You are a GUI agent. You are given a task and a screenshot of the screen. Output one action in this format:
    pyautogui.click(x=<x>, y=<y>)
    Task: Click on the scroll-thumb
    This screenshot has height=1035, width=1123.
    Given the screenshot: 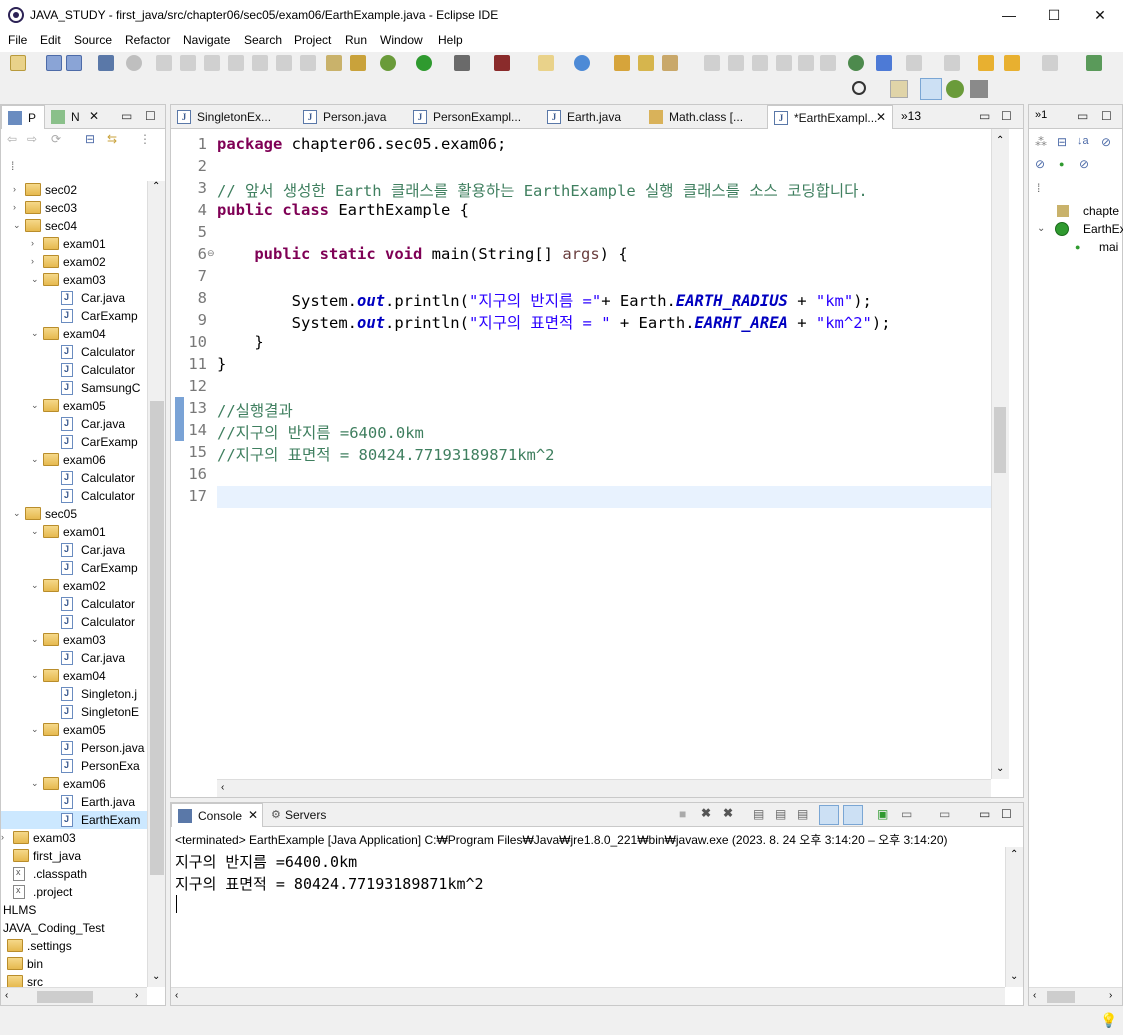 What is the action you would take?
    pyautogui.click(x=65, y=997)
    